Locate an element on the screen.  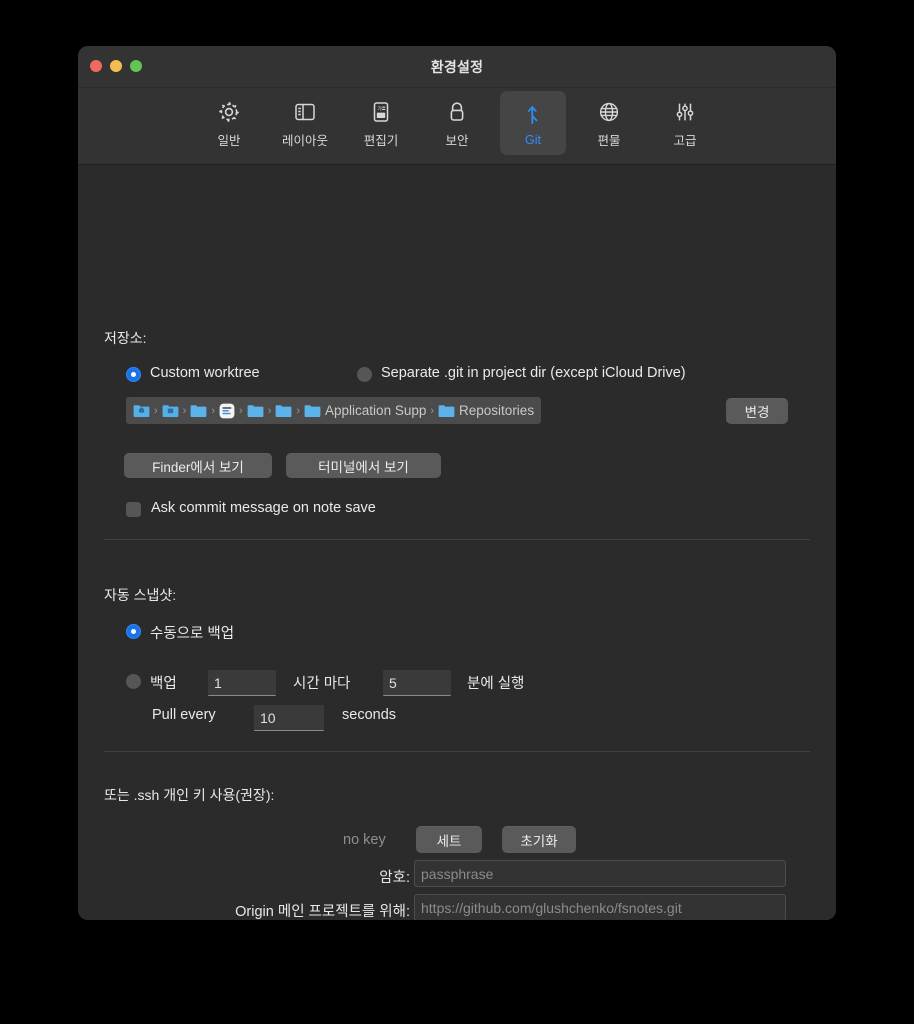
tab-web: 편물 is located at coordinates (609, 123).